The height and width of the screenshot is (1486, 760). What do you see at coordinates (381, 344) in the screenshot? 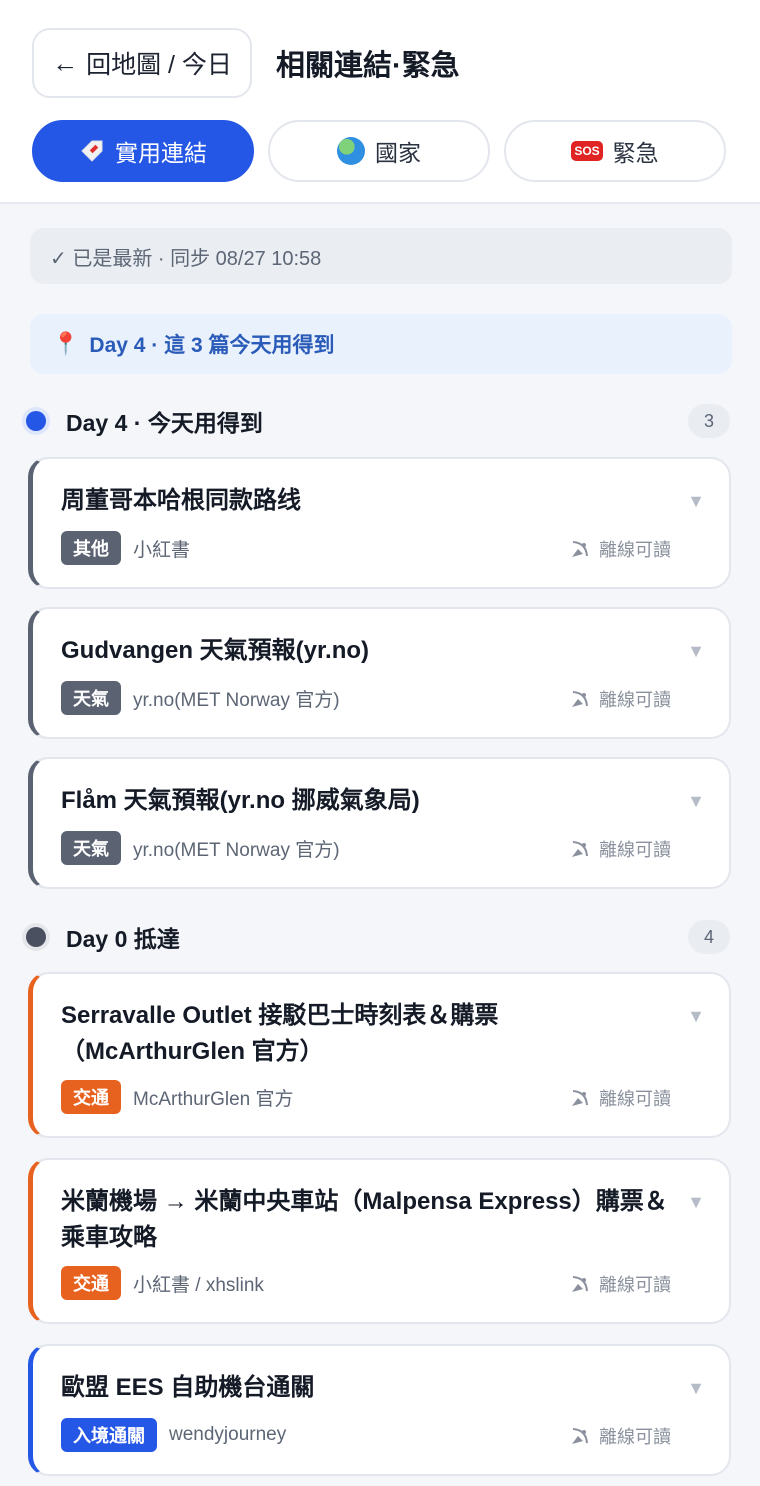
I see `day-banner: 📍 Day 4 · 這 3 篇今天用得到` at bounding box center [381, 344].